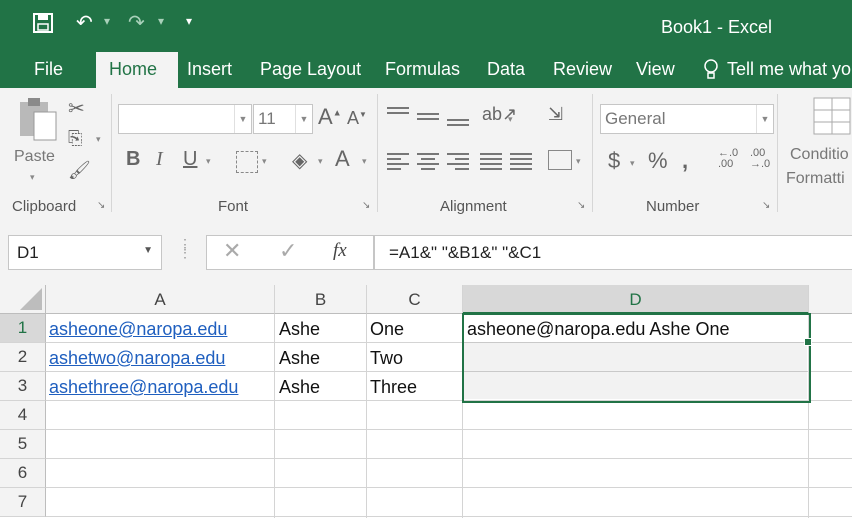 The image size is (852, 518). What do you see at coordinates (636, 299) in the screenshot?
I see `column-header-d: D` at bounding box center [636, 299].